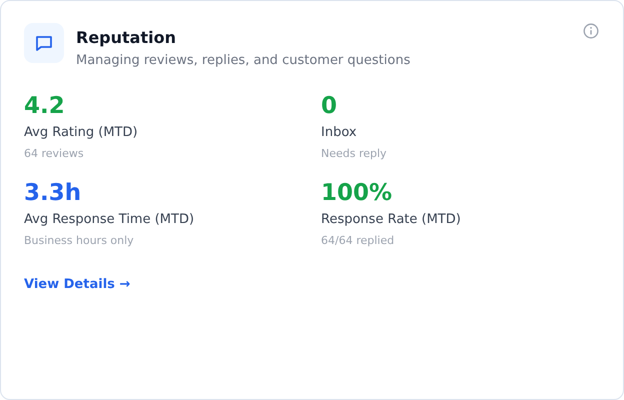  Describe the element at coordinates (591, 31) in the screenshot. I see `info-icon` at that location.